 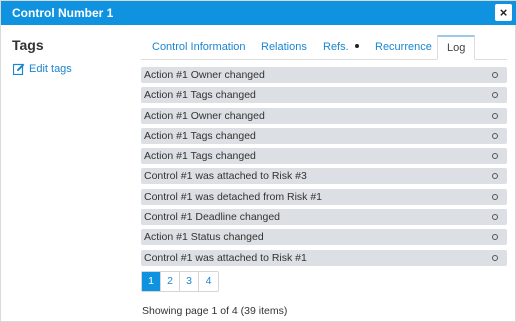 What do you see at coordinates (208, 281) in the screenshot?
I see `page-4-button: 4` at bounding box center [208, 281].